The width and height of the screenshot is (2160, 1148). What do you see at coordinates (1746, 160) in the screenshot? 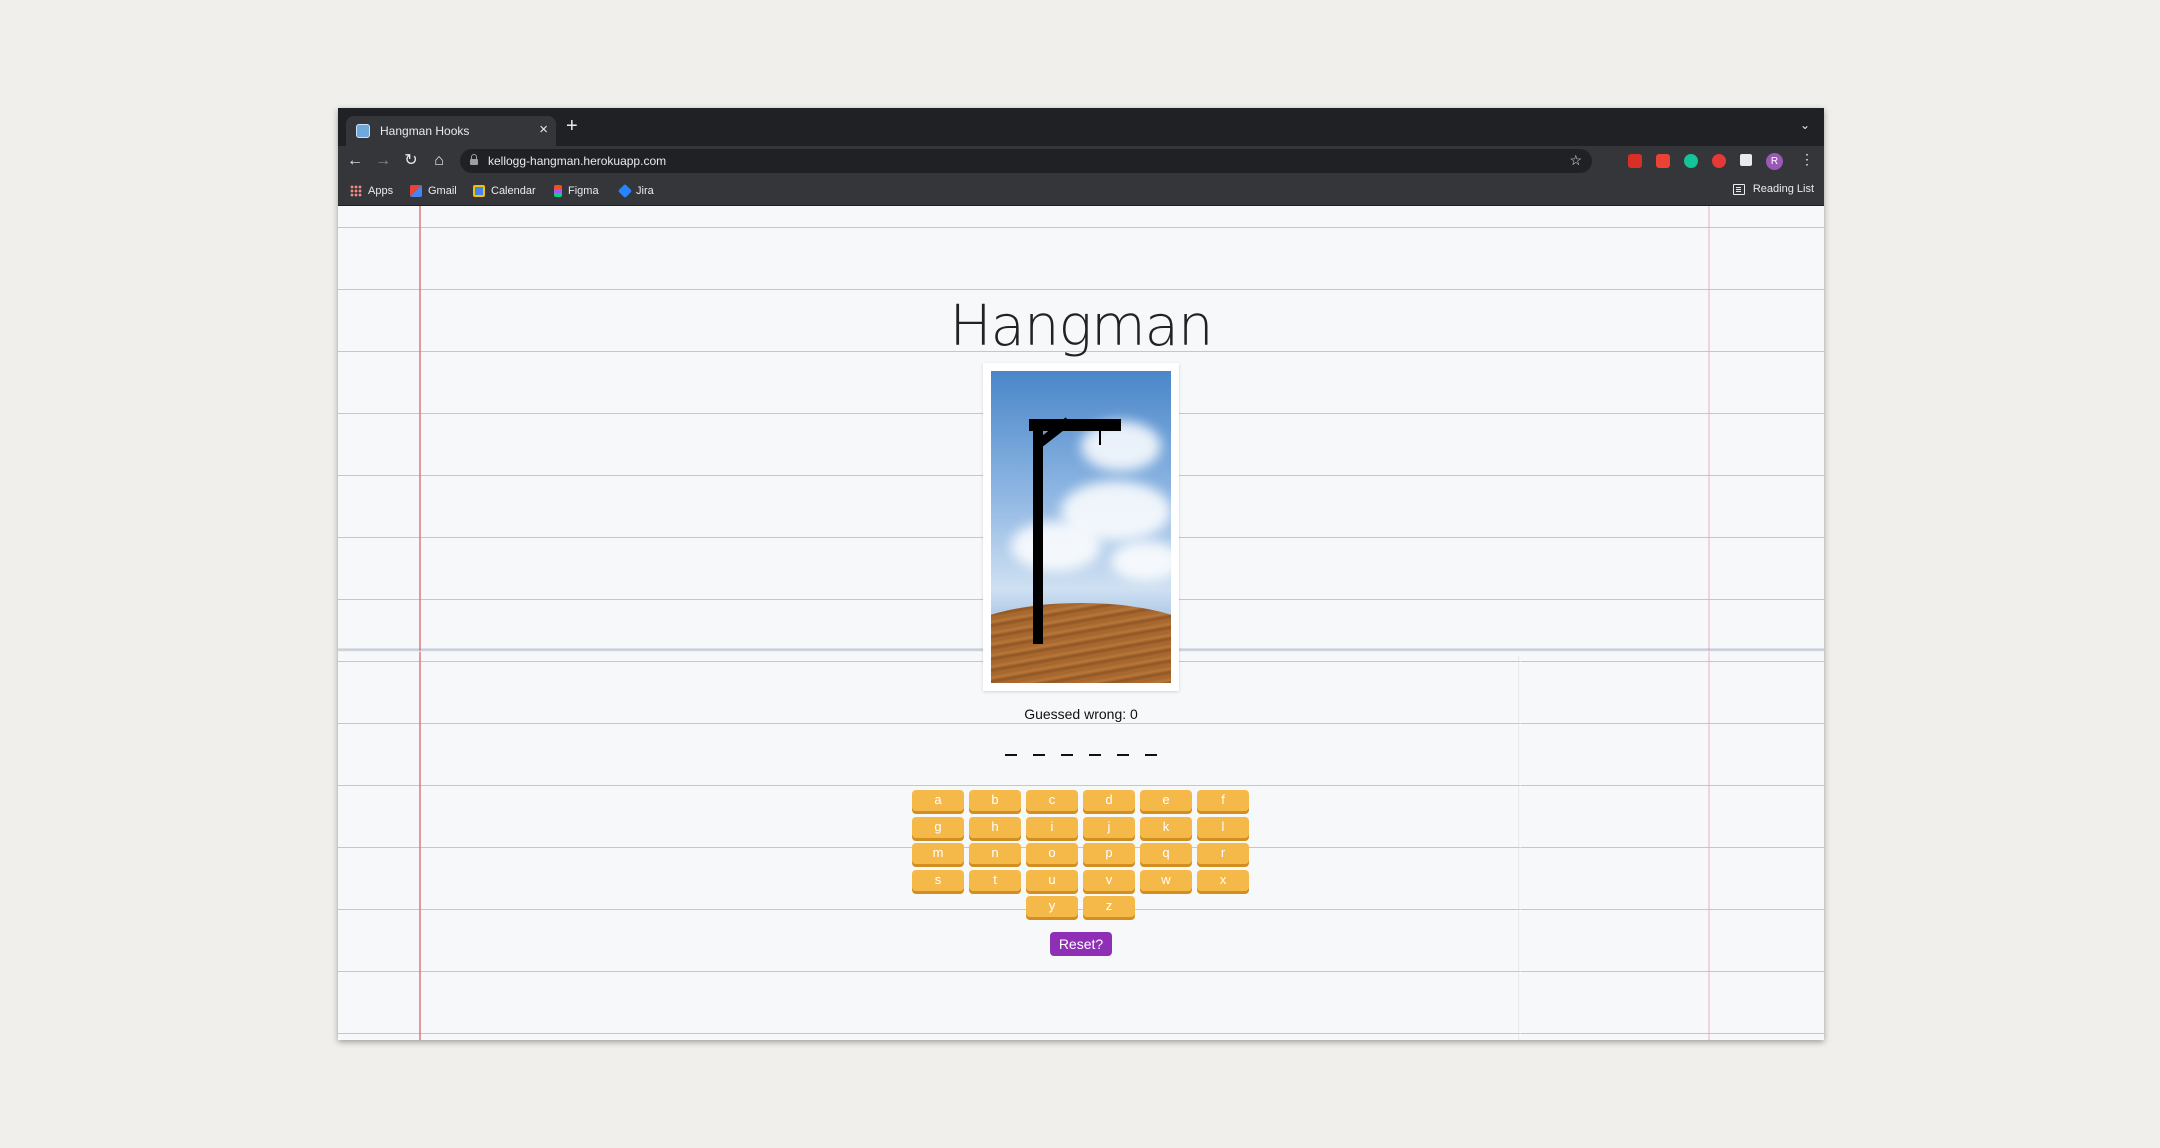
I see `extensions-puzzle-icon` at bounding box center [1746, 160].